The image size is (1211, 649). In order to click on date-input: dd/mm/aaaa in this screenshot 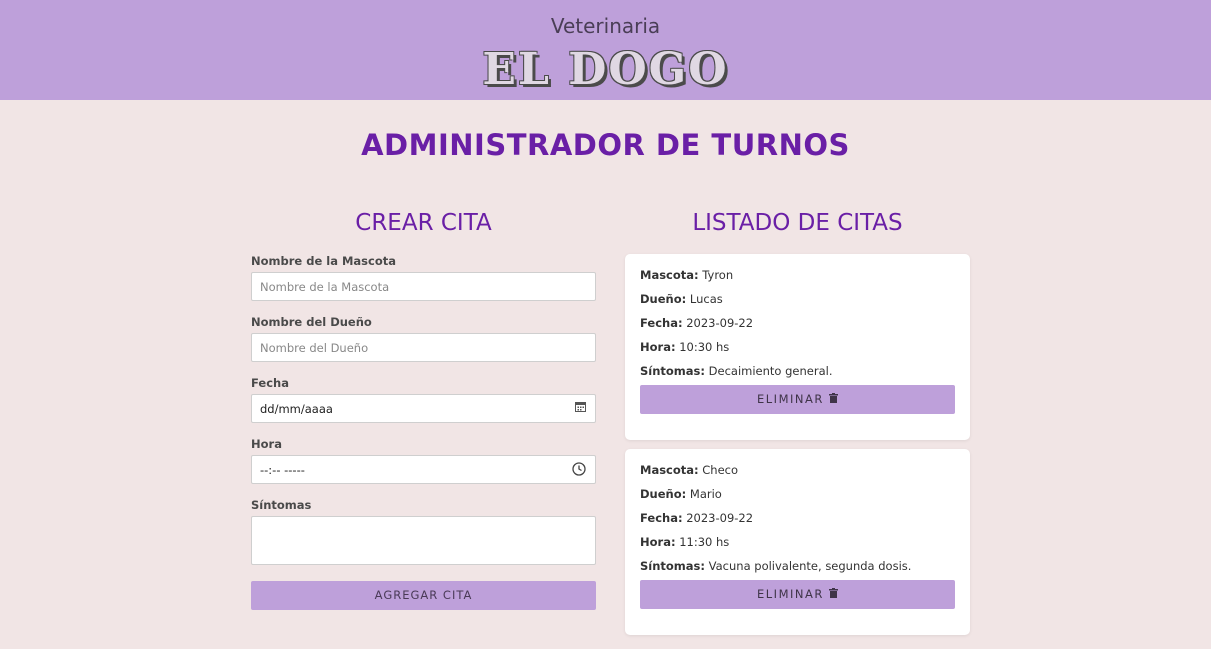, I will do `click(423, 408)`.